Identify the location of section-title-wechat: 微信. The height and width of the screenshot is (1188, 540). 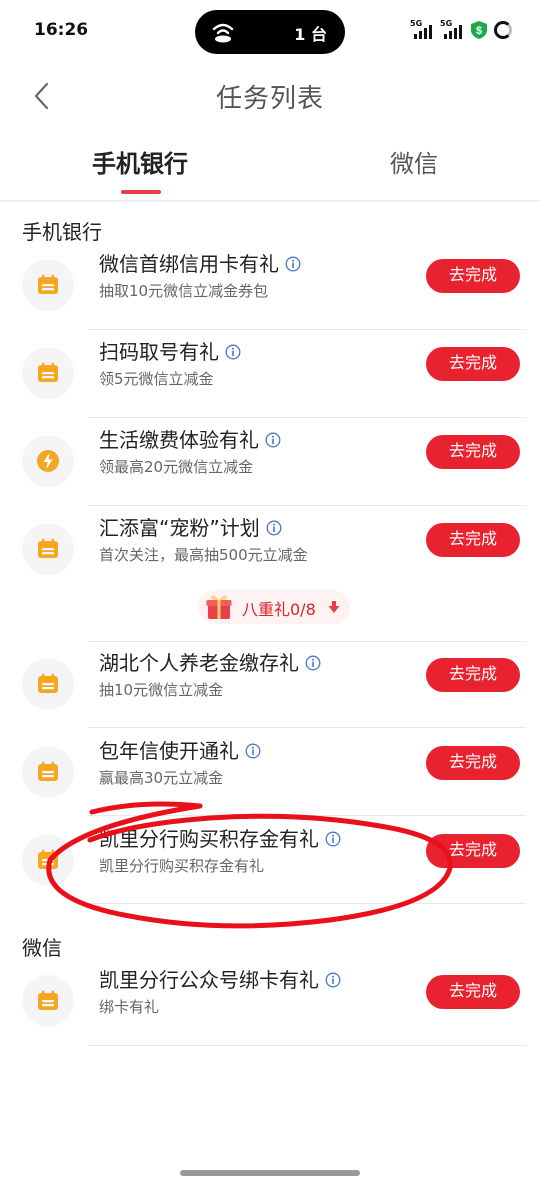
(42, 948).